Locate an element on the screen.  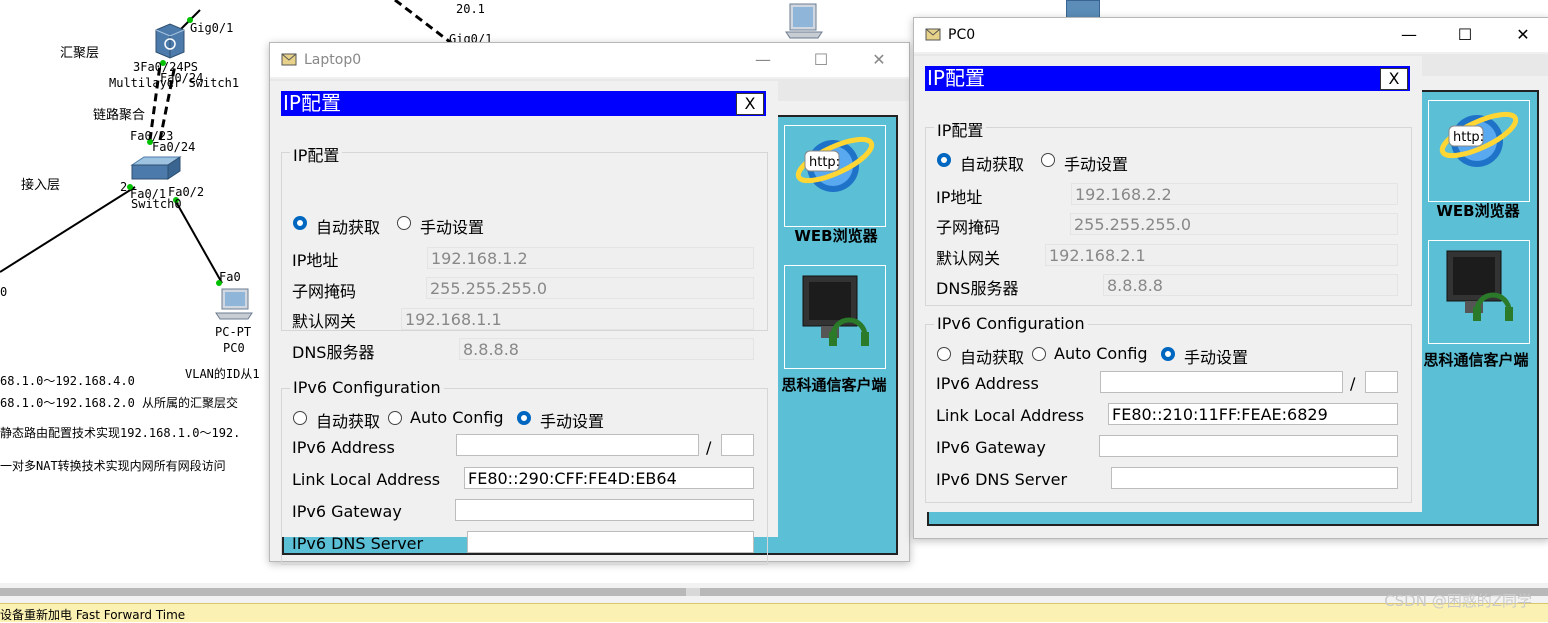
status-bar: 设备重新加电 Fast Forward Time is located at coordinates (774, 612).